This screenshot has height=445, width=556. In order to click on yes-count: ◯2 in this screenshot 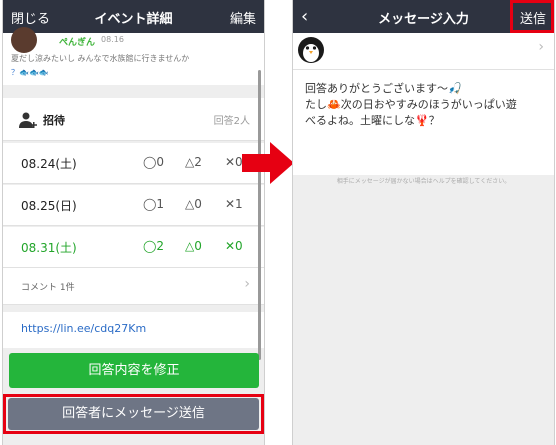, I will do `click(154, 246)`.